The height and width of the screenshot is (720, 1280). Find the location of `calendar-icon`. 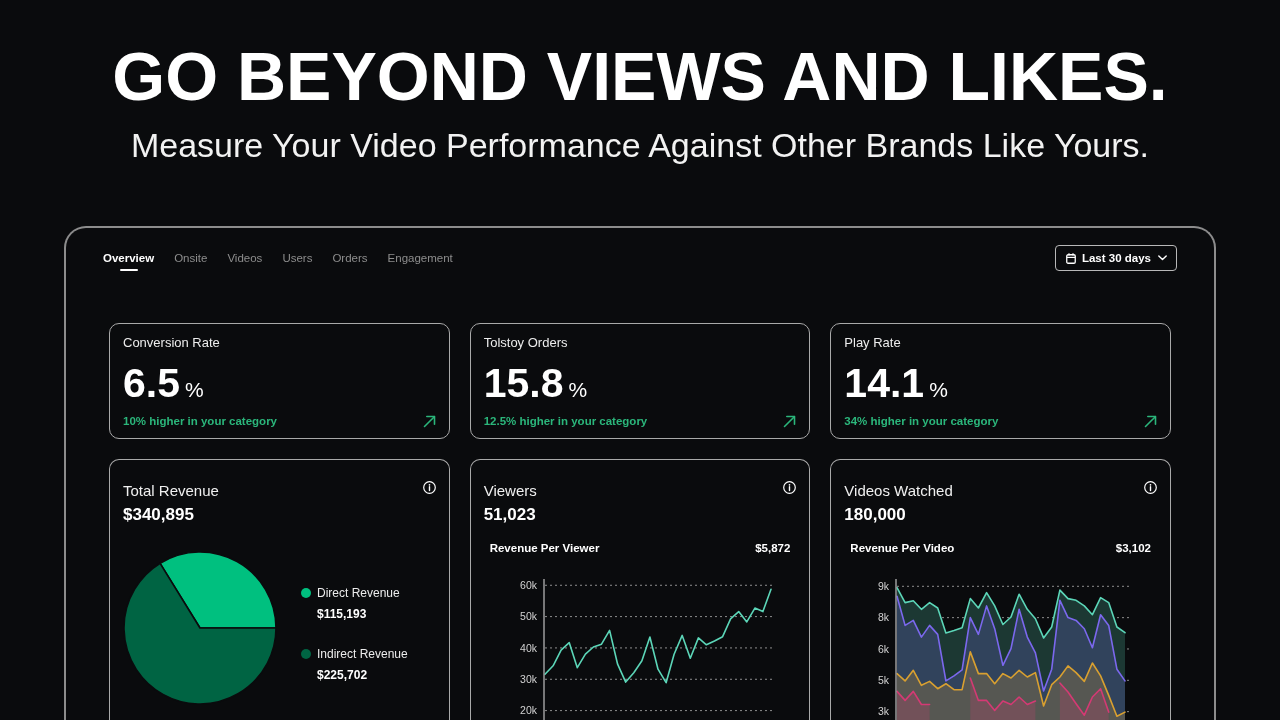

calendar-icon is located at coordinates (1070, 258).